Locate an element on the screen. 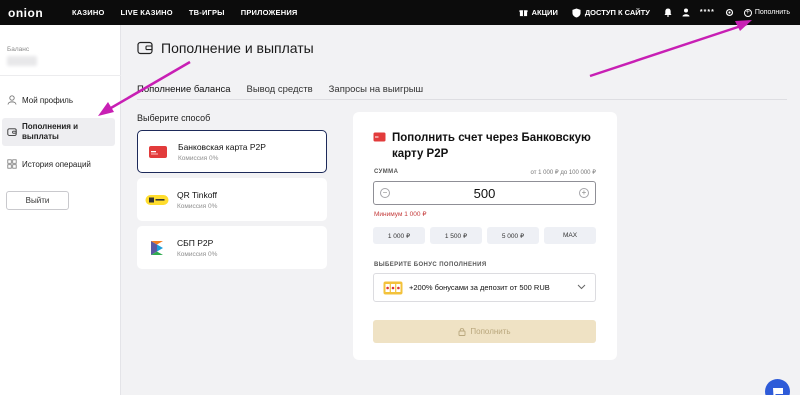  submit-deposit-button: Пополнить is located at coordinates (484, 331).